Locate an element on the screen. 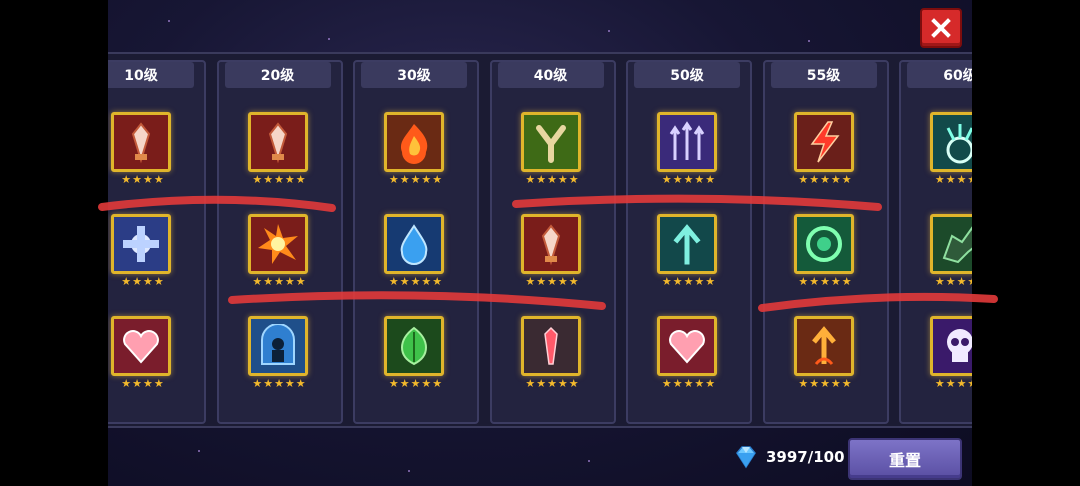 The width and height of the screenshot is (1080, 486). close-button is located at coordinates (941, 28).